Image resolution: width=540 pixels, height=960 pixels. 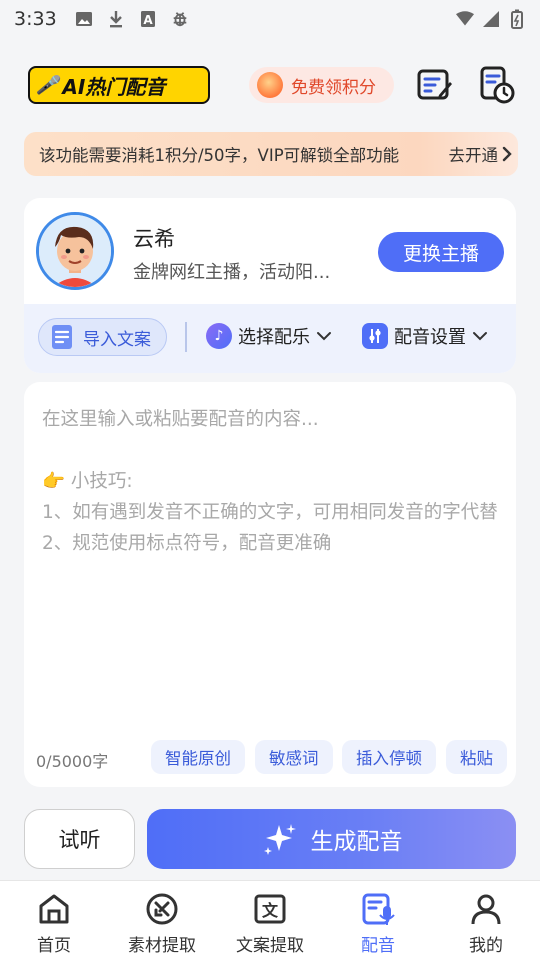 I want to click on dubbing-icon, so click(x=378, y=909).